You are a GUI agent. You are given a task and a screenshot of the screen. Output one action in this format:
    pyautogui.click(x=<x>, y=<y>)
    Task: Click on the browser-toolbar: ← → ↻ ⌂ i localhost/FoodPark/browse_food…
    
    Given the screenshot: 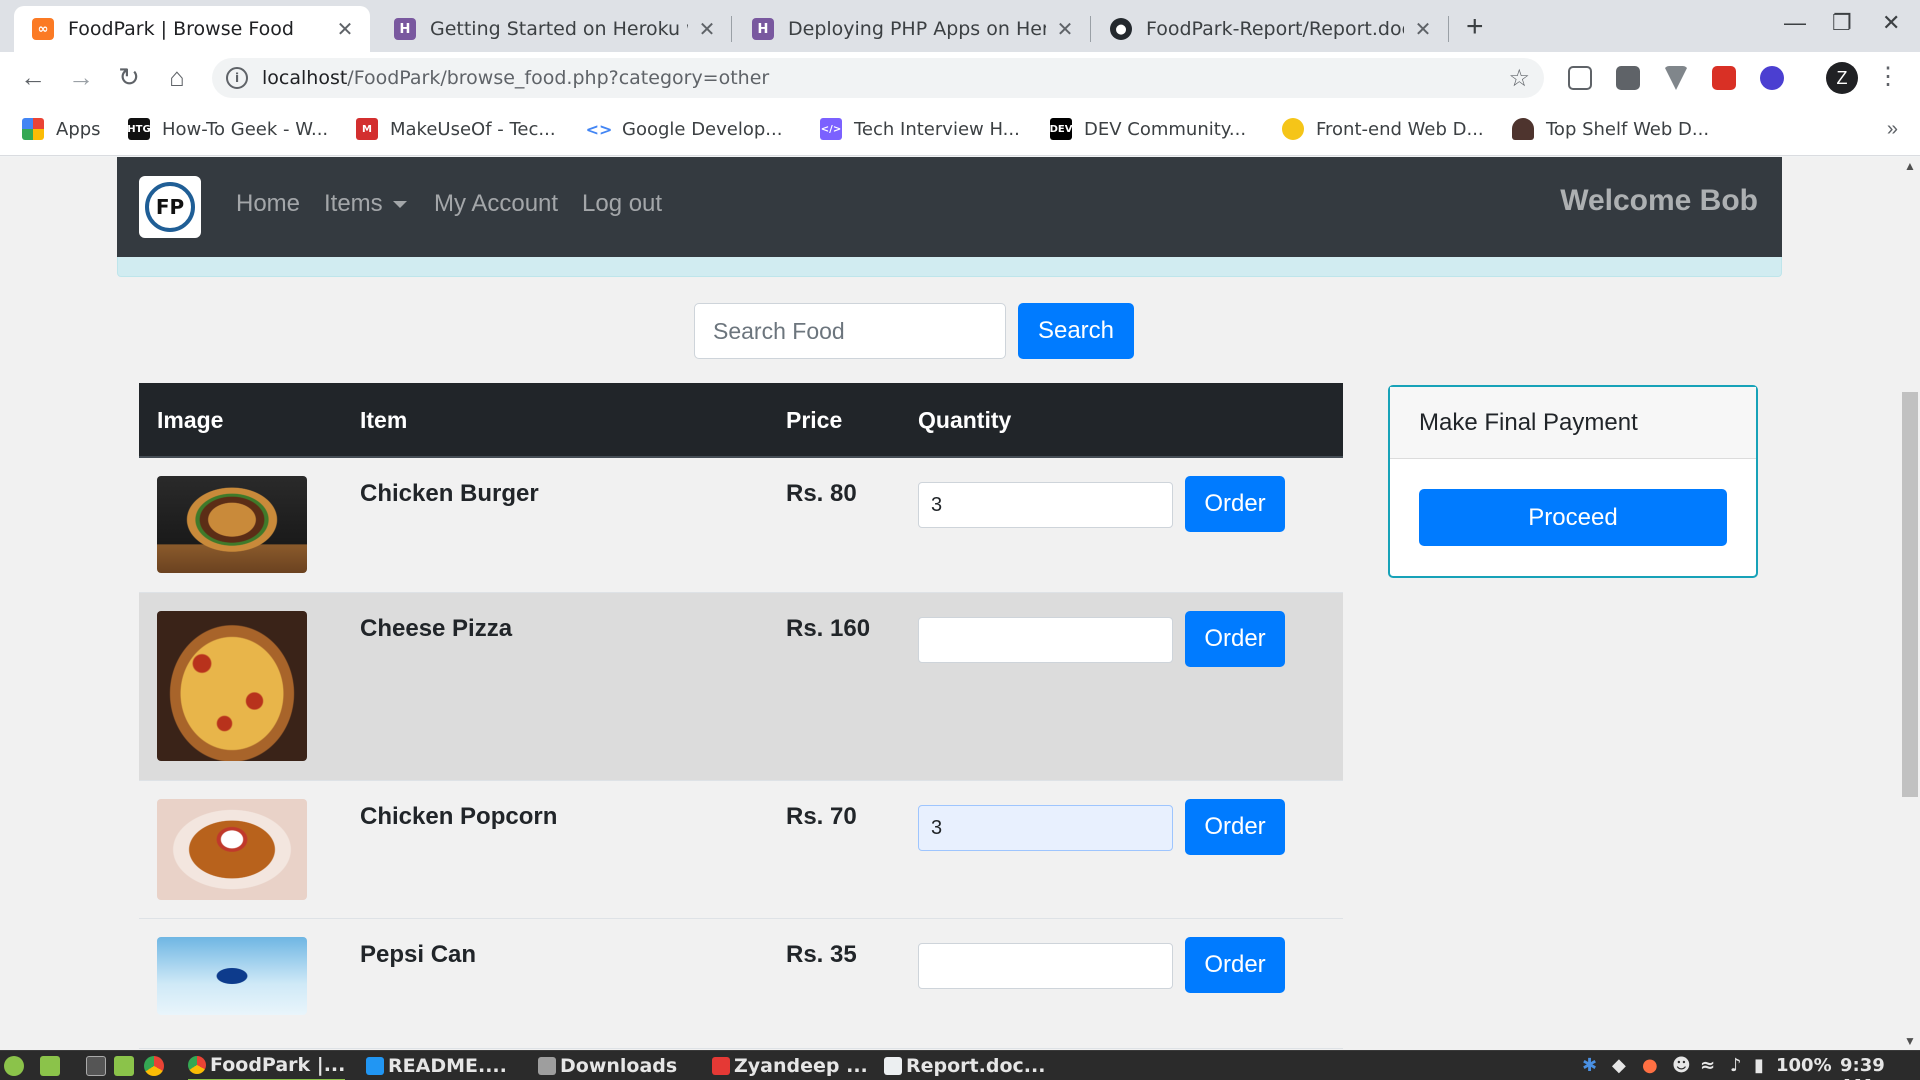 What is the action you would take?
    pyautogui.click(x=960, y=78)
    